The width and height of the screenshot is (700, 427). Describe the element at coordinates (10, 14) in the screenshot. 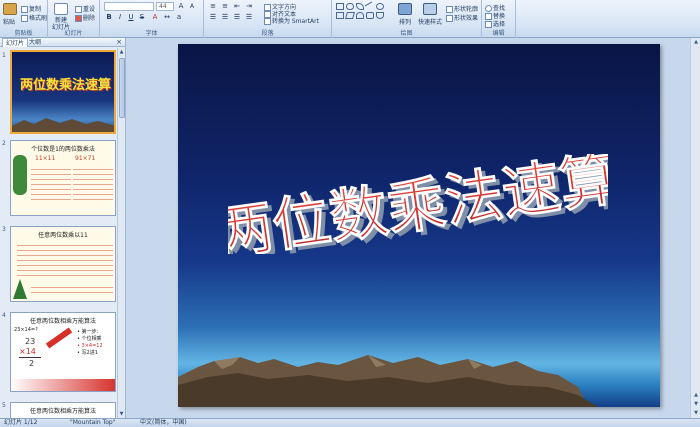

I see `paste-button: 粘贴` at that location.